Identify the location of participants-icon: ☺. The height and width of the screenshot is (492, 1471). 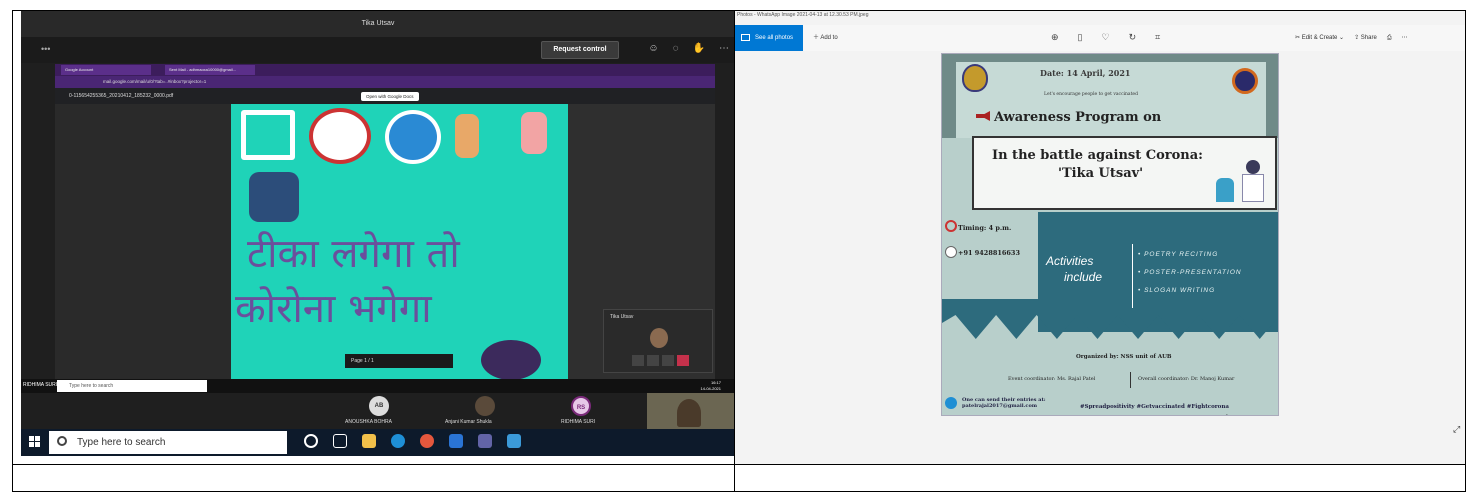
(653, 48).